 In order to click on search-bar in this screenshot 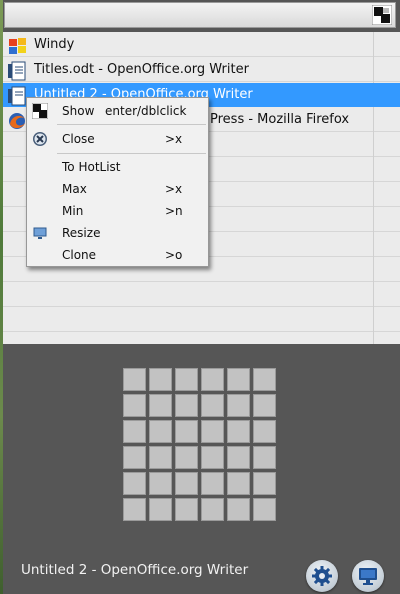, I will do `click(200, 15)`.